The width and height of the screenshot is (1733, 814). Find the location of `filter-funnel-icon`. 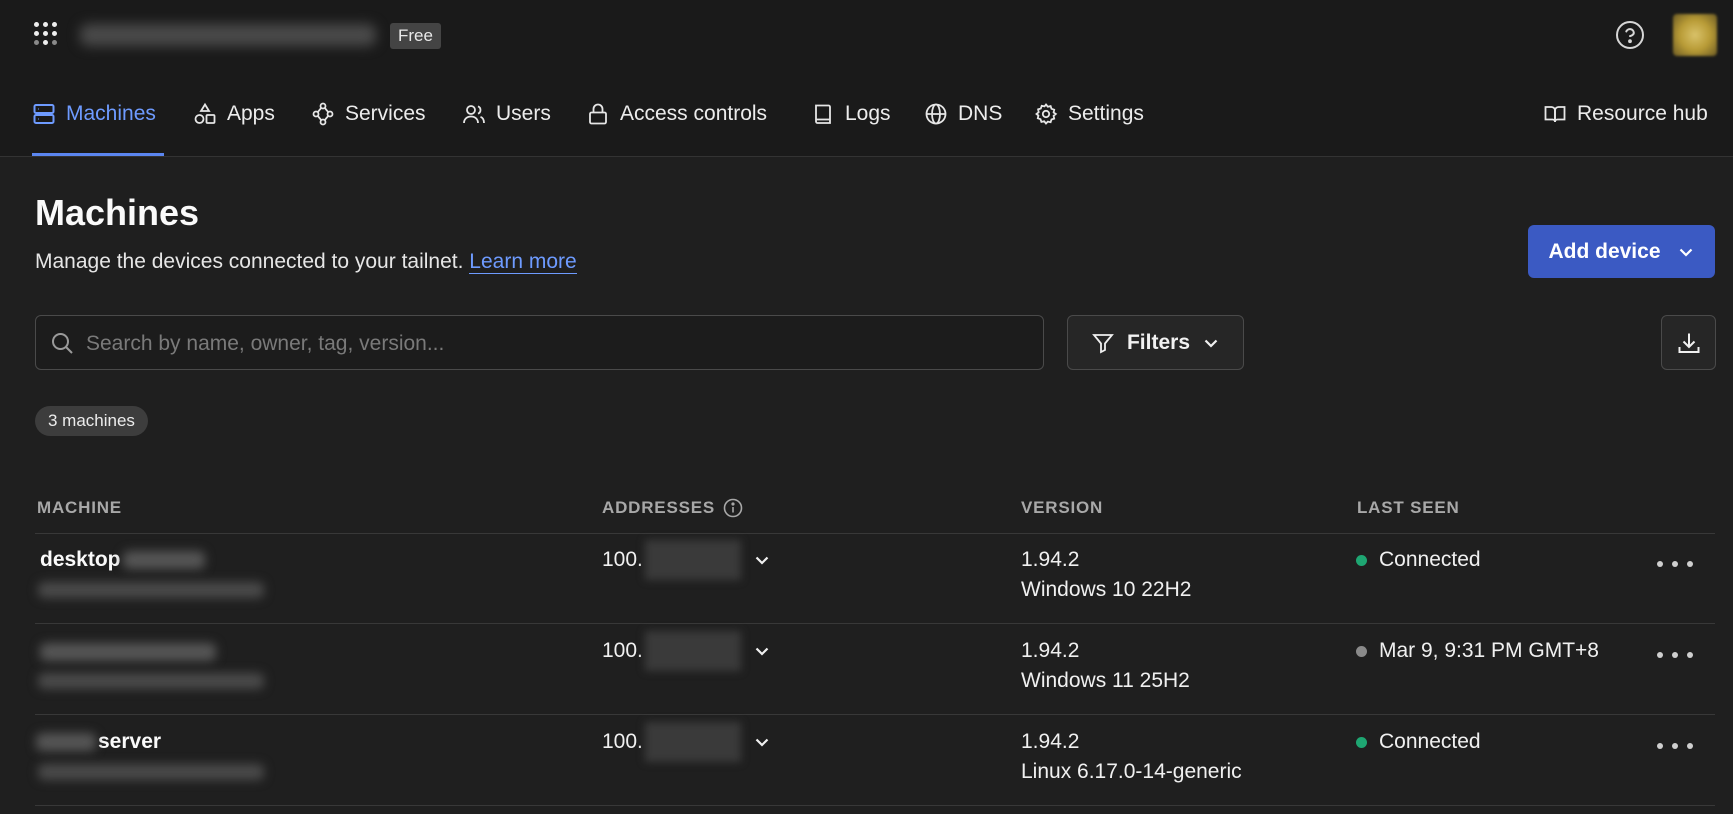

filter-funnel-icon is located at coordinates (1103, 343).